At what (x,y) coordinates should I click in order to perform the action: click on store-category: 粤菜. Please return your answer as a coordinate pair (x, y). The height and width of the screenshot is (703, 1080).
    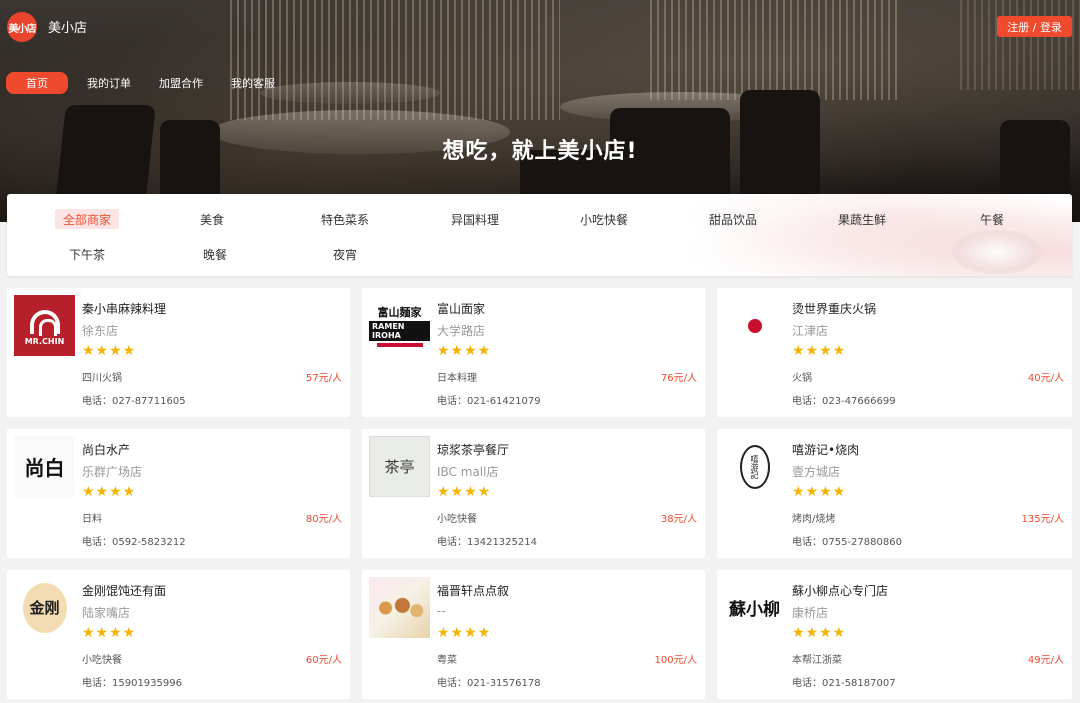
    Looking at the image, I should click on (447, 660).